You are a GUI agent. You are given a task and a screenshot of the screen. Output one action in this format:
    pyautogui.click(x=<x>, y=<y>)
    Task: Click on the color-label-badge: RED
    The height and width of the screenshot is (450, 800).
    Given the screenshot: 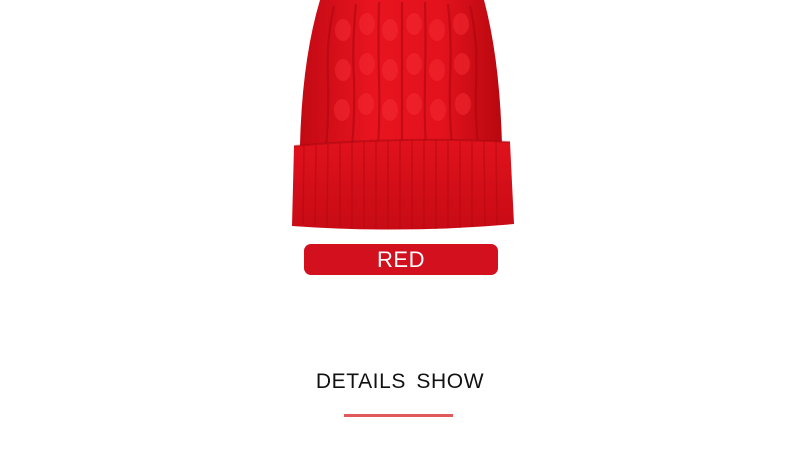 What is the action you would take?
    pyautogui.click(x=401, y=259)
    